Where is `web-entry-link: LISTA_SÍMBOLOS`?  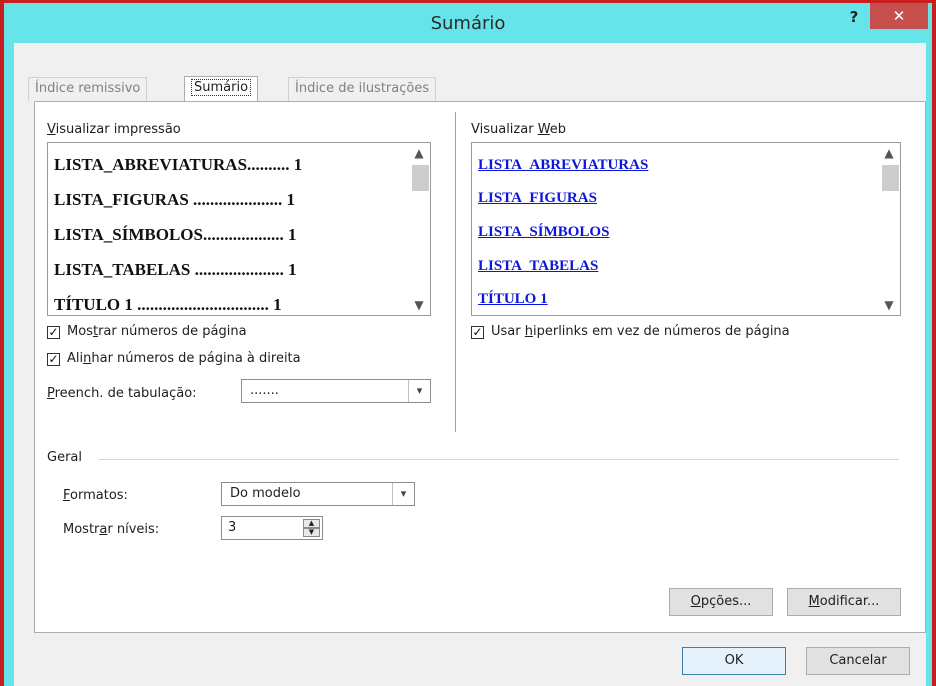
web-entry-link: LISTA_SÍMBOLOS is located at coordinates (543, 232).